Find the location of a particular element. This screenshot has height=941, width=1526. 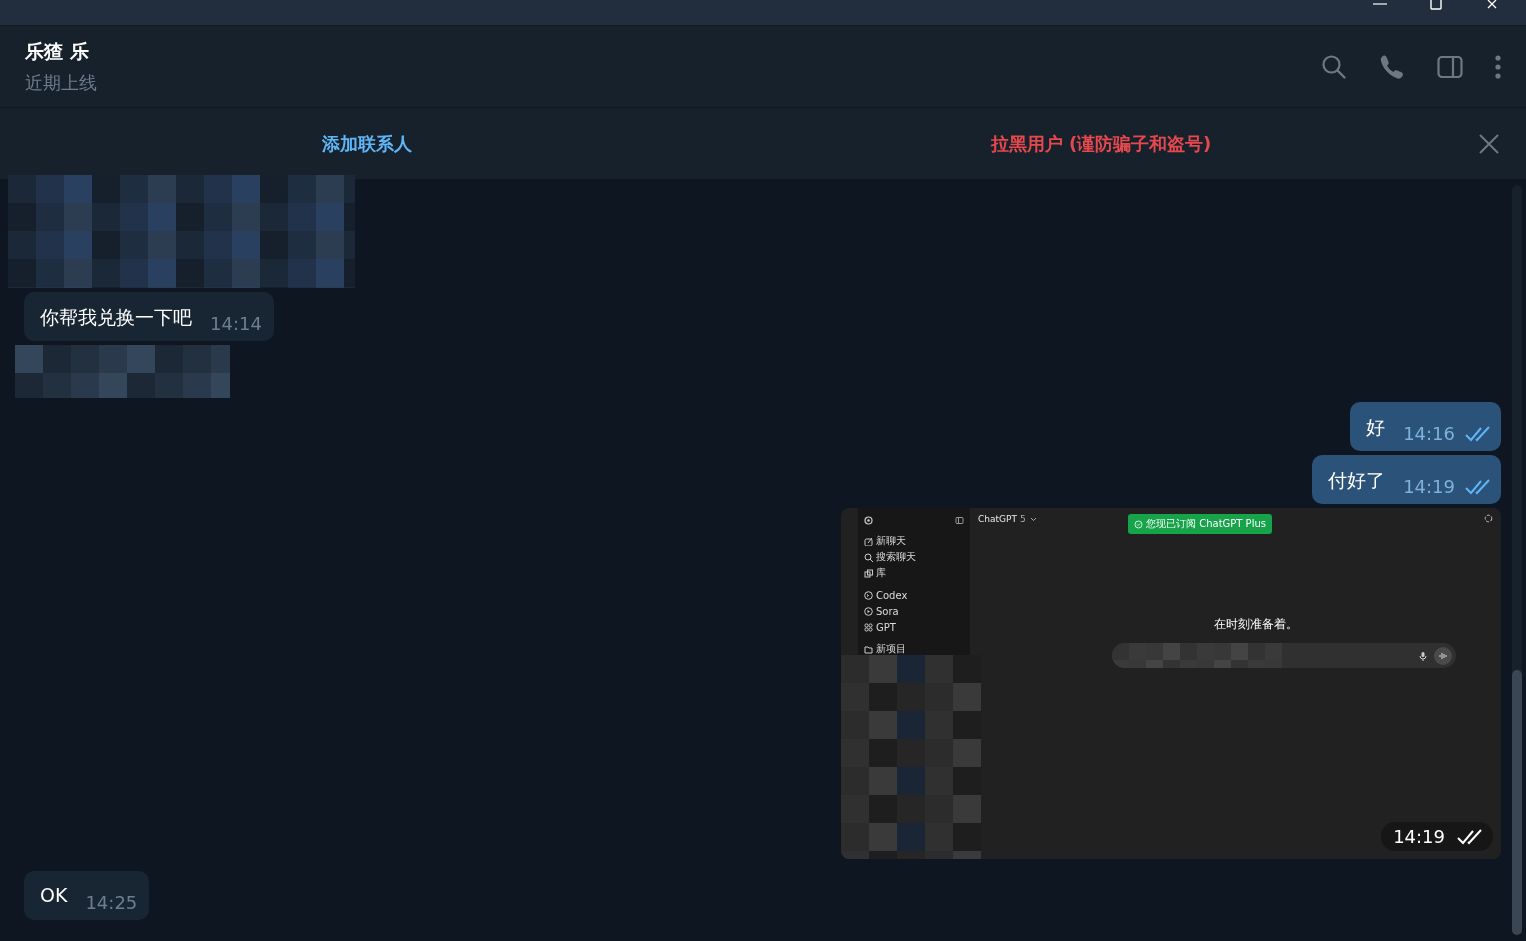

grid-icon is located at coordinates (868, 627).